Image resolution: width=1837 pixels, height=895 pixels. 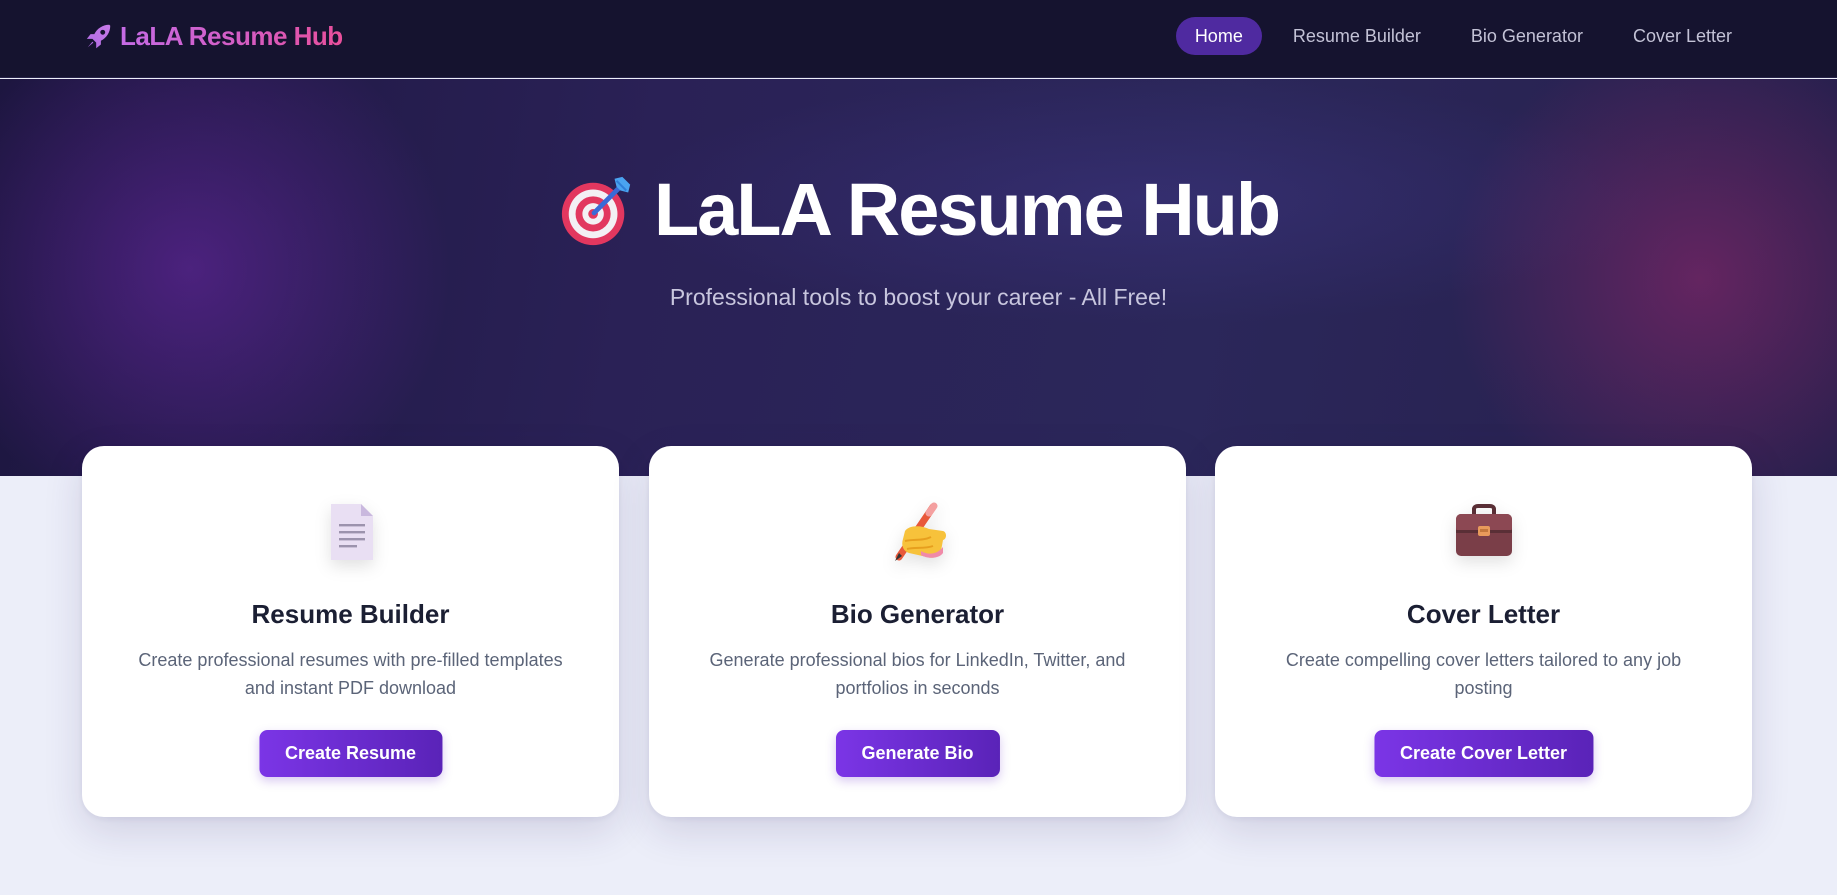 I want to click on hero-title: LaLA Resume Hub, so click(x=967, y=209).